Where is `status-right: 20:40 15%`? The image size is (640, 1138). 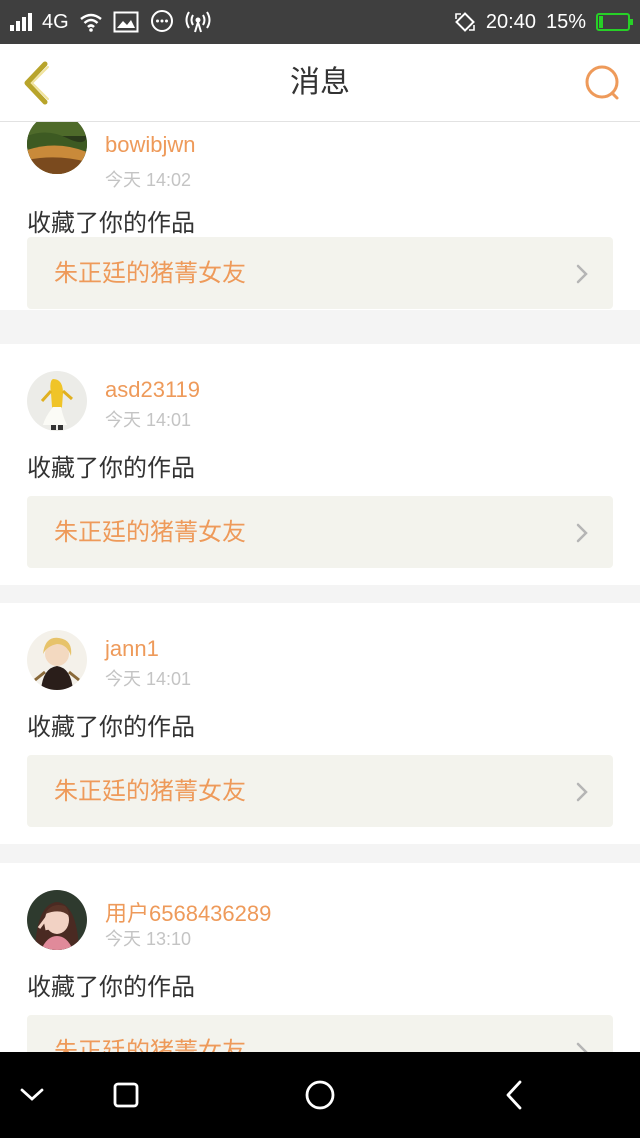
status-right: 20:40 15% is located at coordinates (543, 22).